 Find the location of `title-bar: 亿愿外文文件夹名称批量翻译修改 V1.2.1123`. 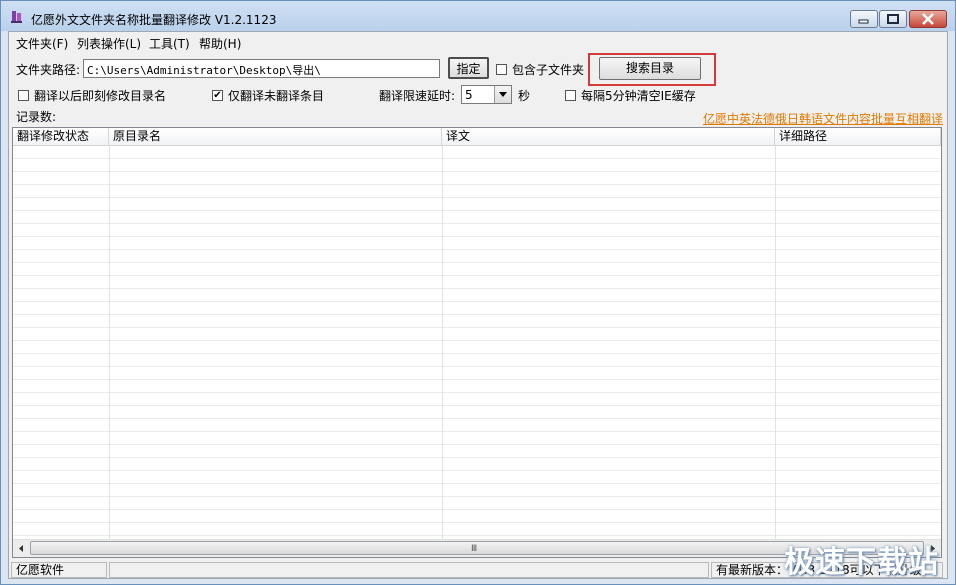

title-bar: 亿愿外文文件夹名称批量翻译修改 V1.2.1123 is located at coordinates (478, 16).